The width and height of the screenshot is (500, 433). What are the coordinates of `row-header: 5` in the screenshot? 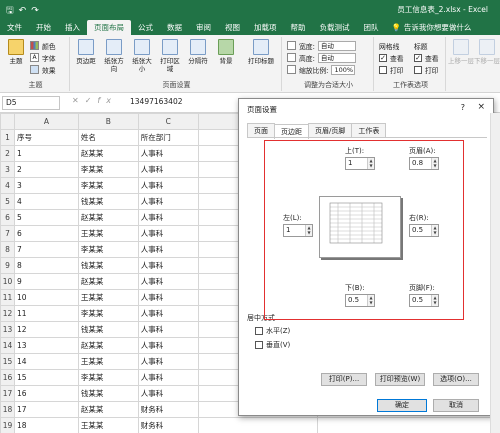 It's located at (7, 201).